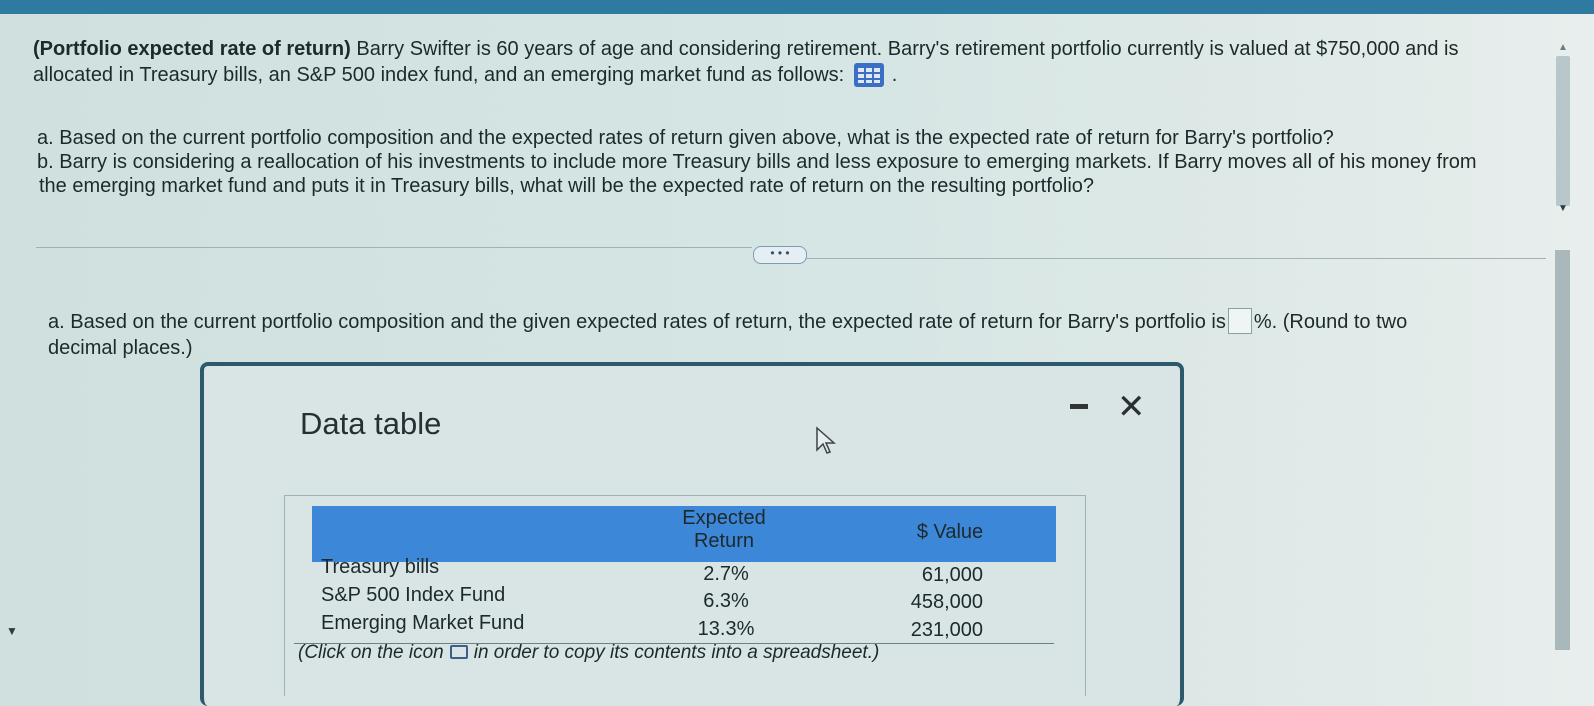  What do you see at coordinates (950, 532) in the screenshot?
I see `header-value: $ Value` at bounding box center [950, 532].